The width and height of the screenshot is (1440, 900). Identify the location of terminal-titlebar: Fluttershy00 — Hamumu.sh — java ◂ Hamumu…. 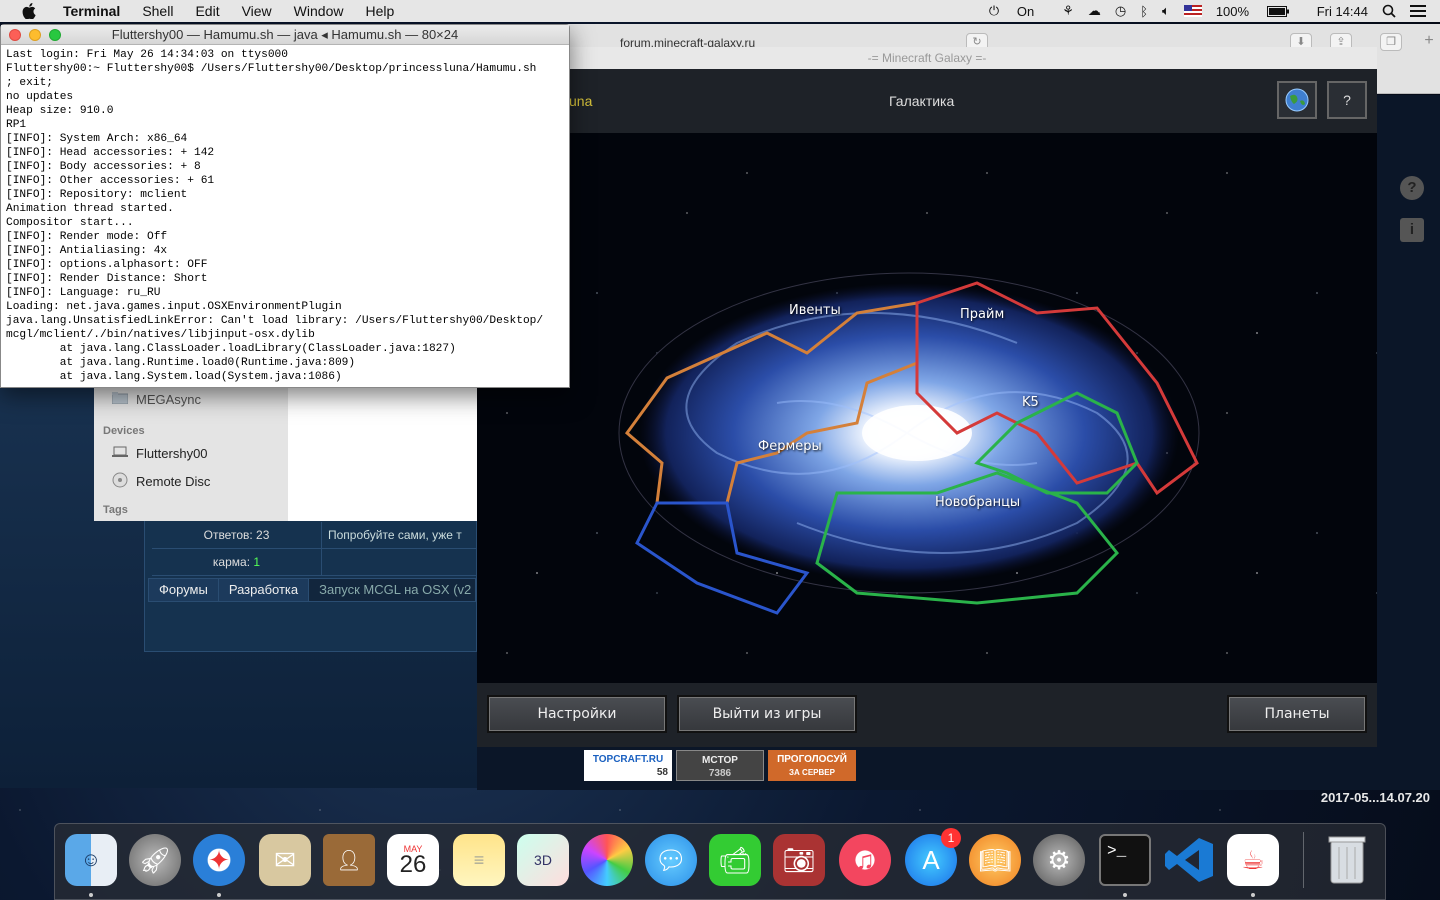
(285, 35).